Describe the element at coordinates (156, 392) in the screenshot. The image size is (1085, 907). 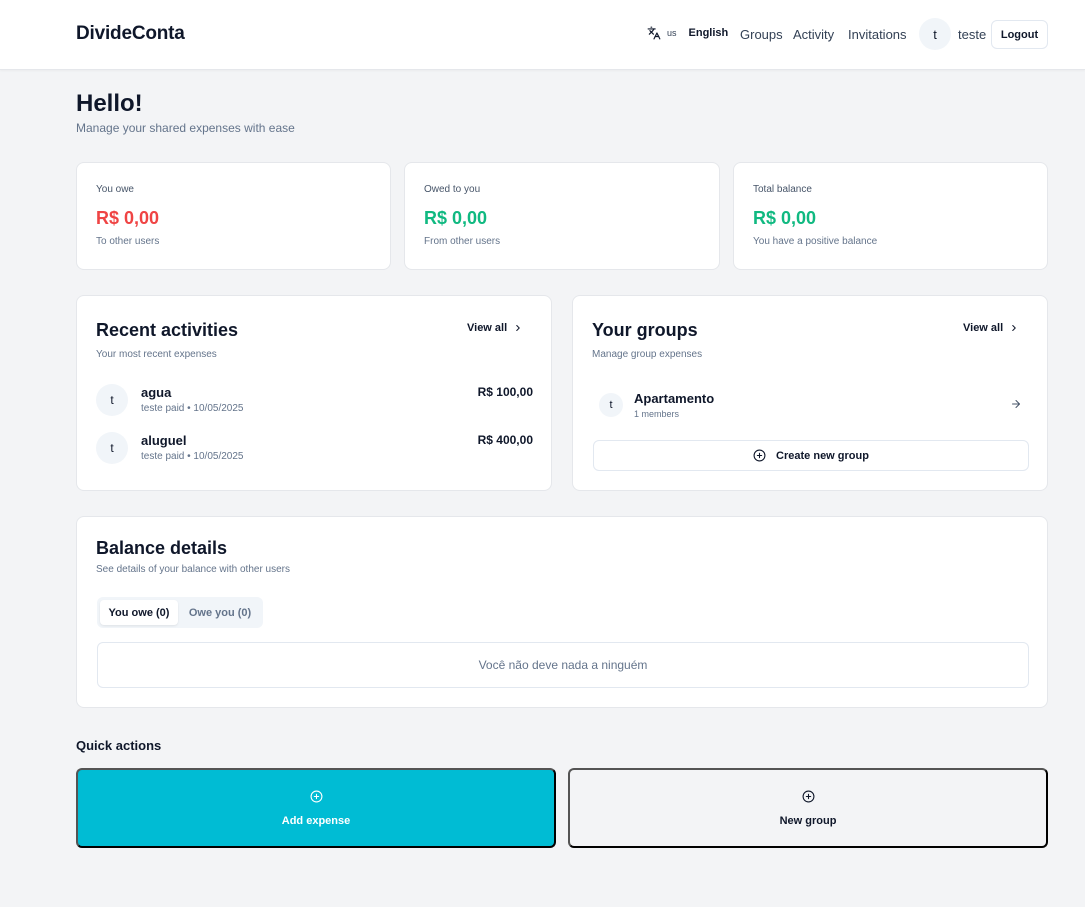
I see `activity-title: agua` at that location.